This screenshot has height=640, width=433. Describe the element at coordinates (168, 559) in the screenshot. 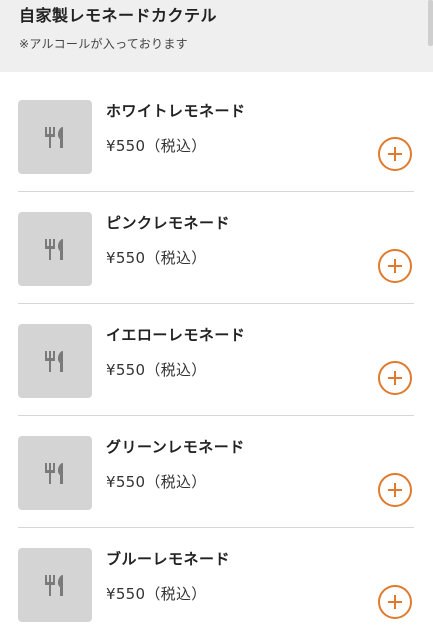

I see `item-name: ブルーレモネード` at that location.